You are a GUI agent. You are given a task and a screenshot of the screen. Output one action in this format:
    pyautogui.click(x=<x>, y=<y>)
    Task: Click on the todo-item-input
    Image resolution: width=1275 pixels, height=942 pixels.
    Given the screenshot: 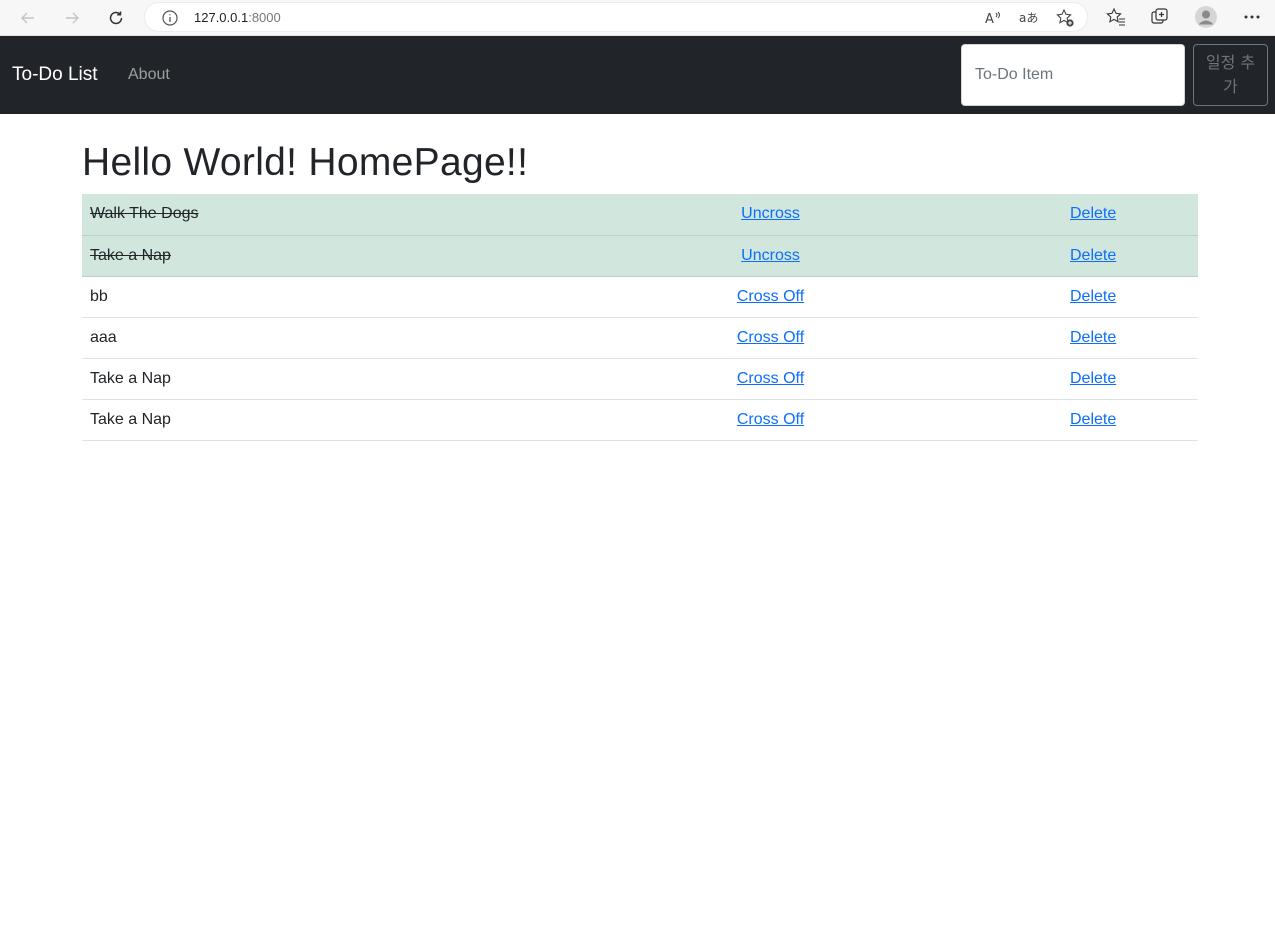 What is the action you would take?
    pyautogui.click(x=1073, y=75)
    